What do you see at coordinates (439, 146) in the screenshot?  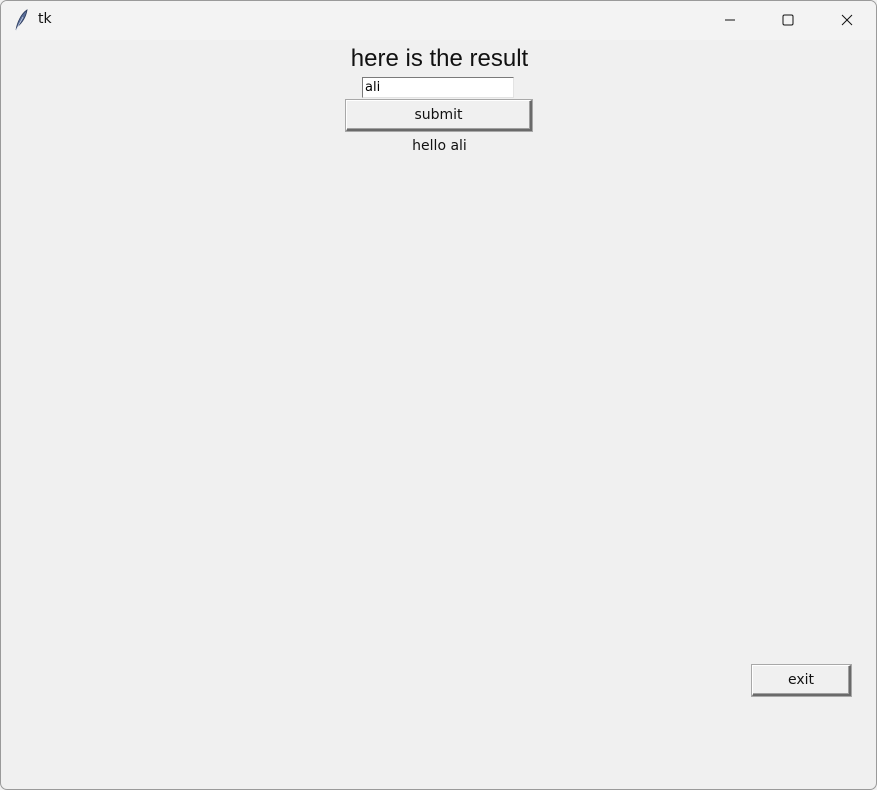 I see `result-label: hello ali` at bounding box center [439, 146].